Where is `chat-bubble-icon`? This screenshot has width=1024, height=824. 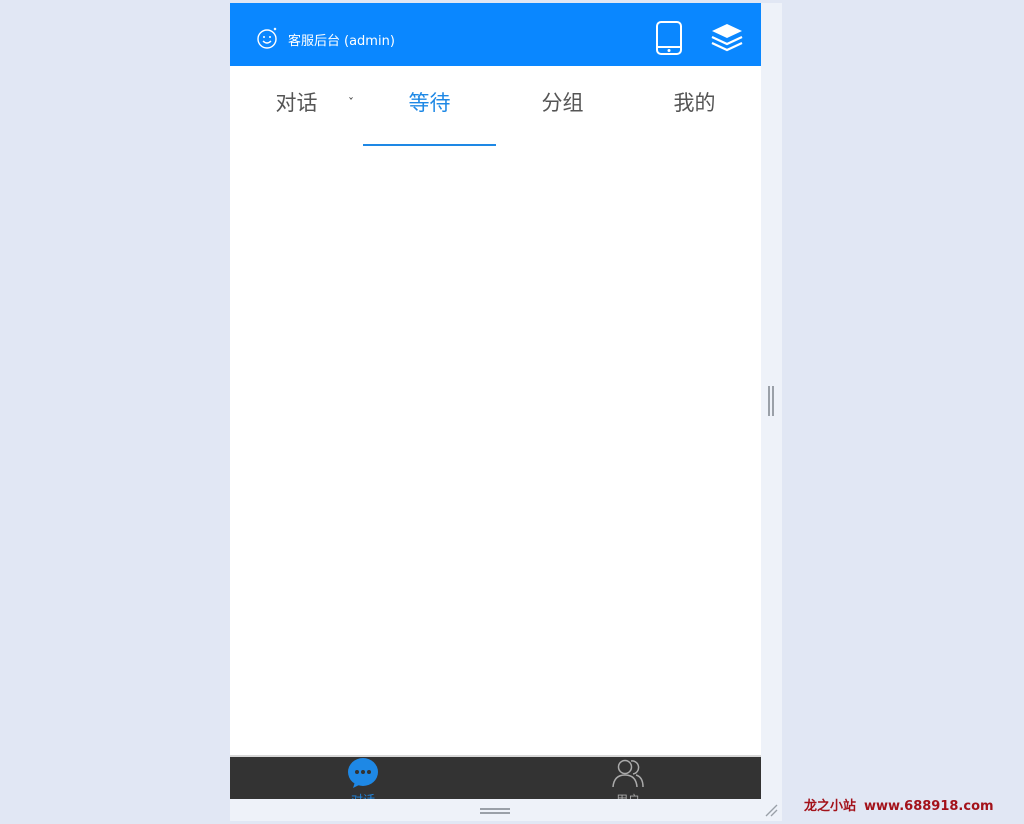
chat-bubble-icon is located at coordinates (363, 773).